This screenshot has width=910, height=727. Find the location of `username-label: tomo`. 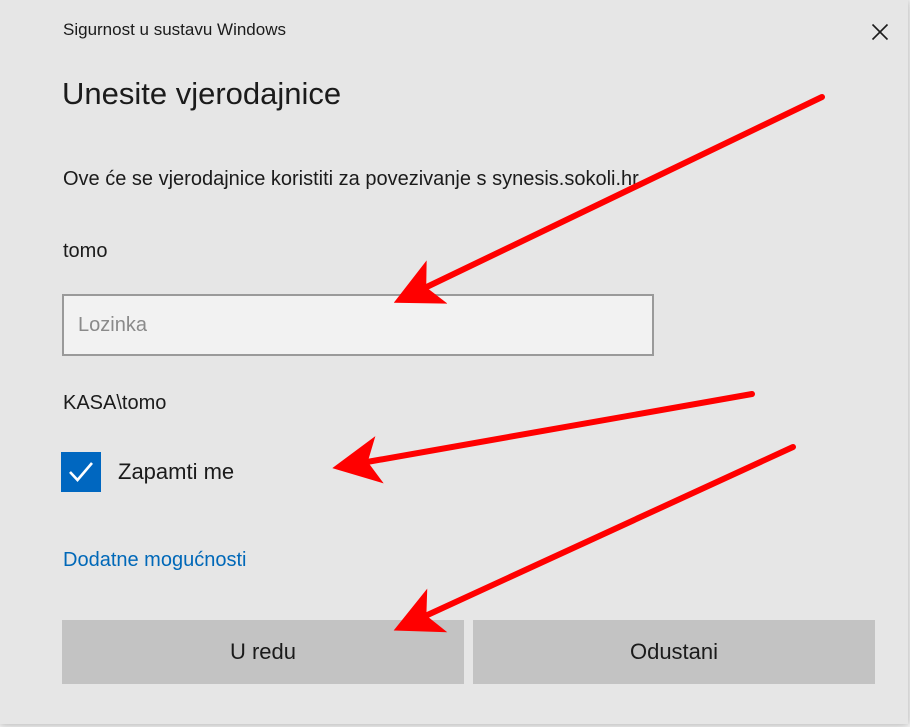

username-label: tomo is located at coordinates (85, 251).